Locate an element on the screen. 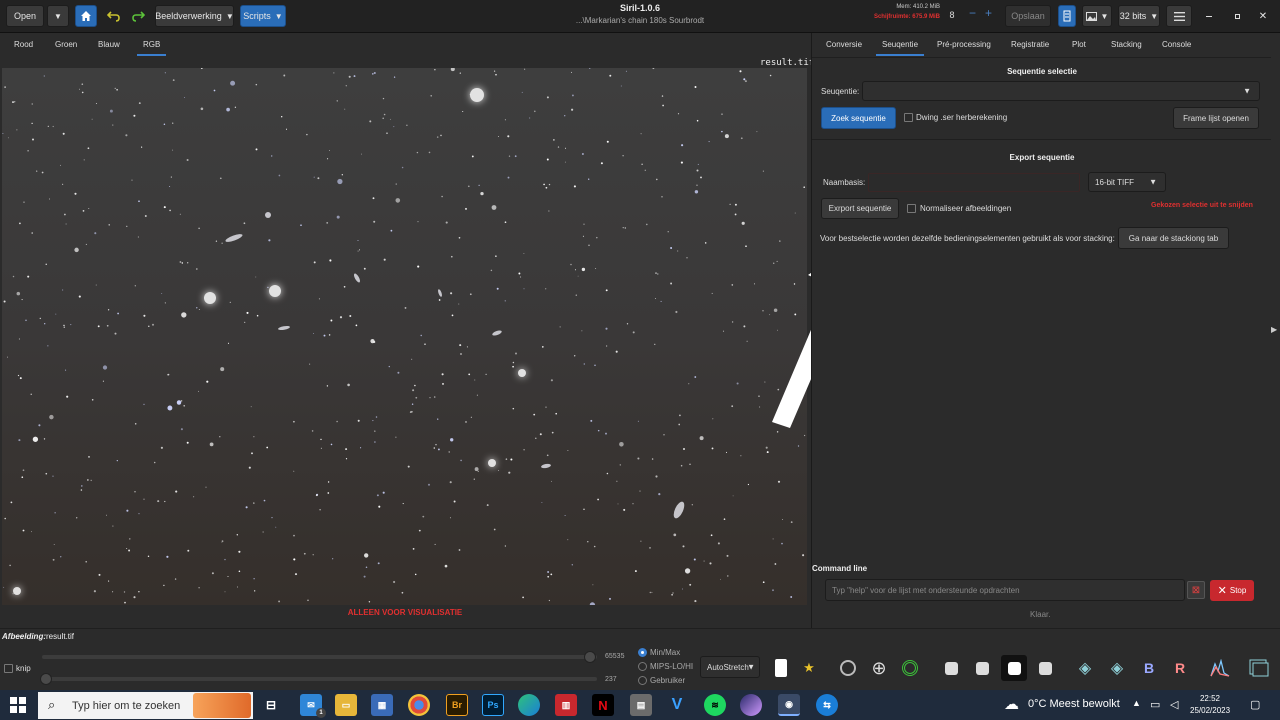 The image size is (1280, 720). windows-start-icon is located at coordinates (18, 705).